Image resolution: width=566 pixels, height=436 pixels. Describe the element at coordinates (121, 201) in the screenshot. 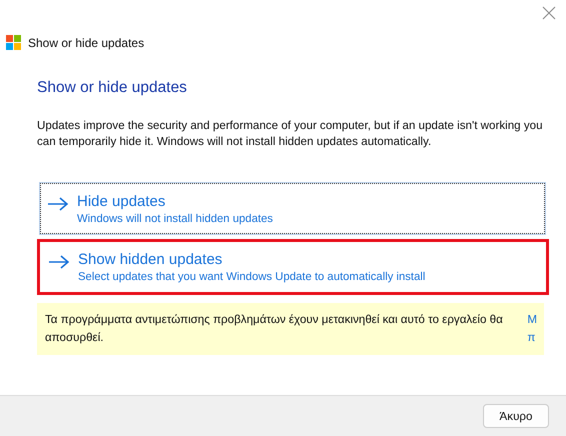

I see `option-title: Hide updates` at that location.